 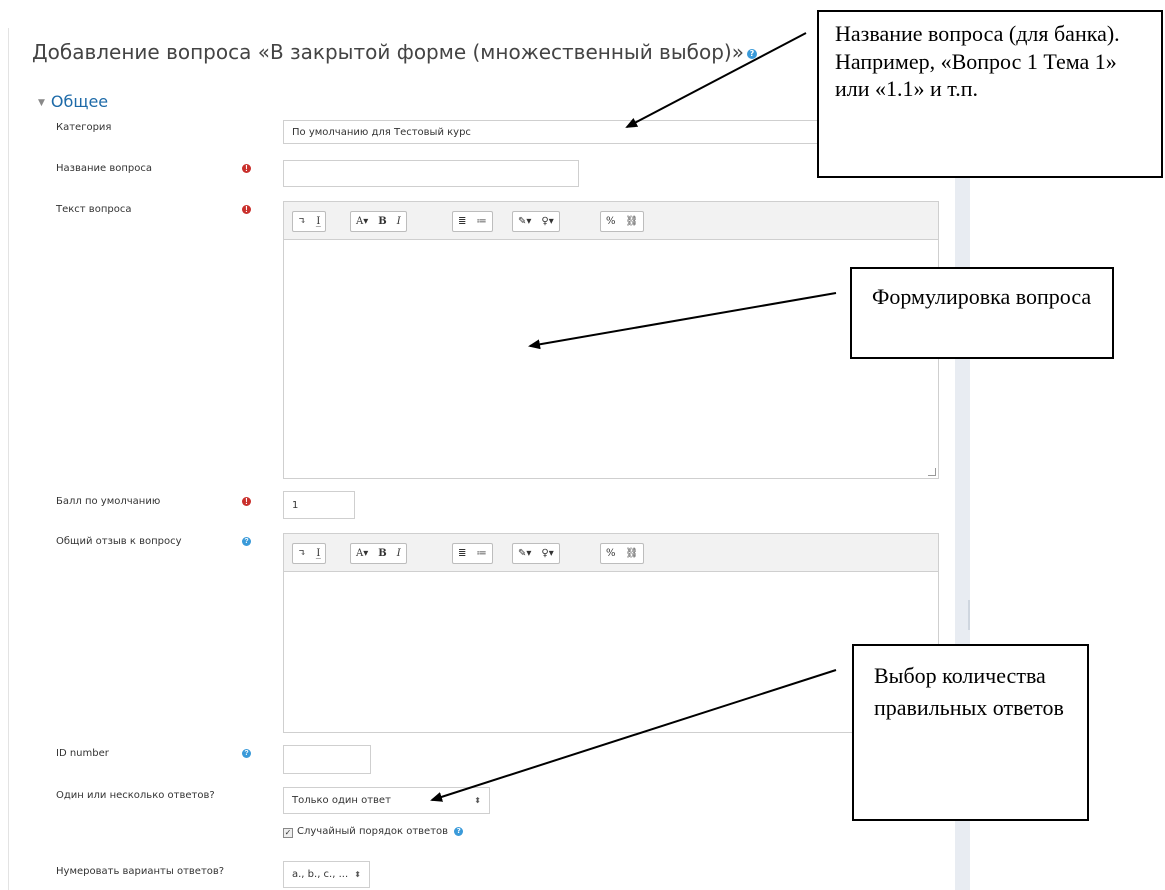 I want to click on arrow-to-editor, so click(x=682, y=321).